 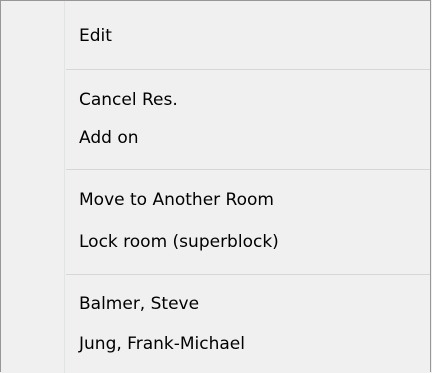 I want to click on menu-item-add-on: Add on, so click(x=109, y=138).